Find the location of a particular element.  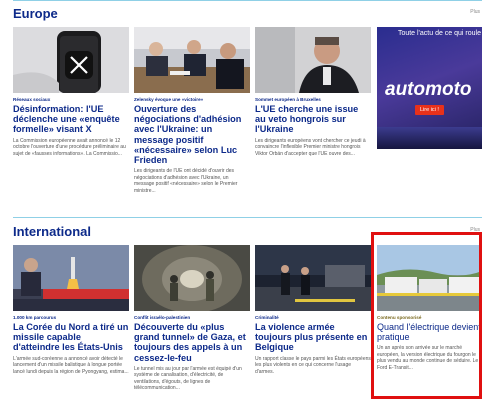

article-eyebrow: Sommet européen à Bruxelles is located at coordinates (288, 99).